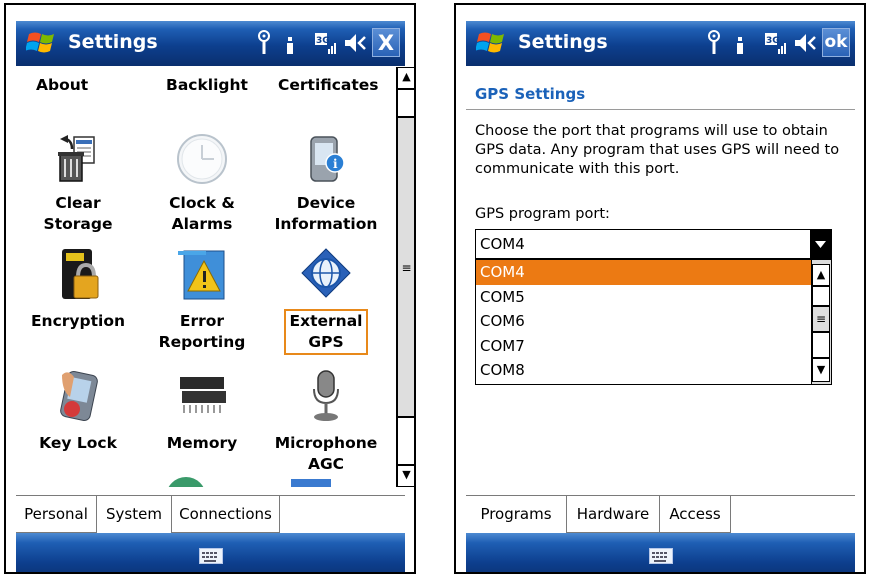 This screenshot has width=870, height=577. I want to click on microphone-agc-item: Microphone AGC, so click(326, 421).